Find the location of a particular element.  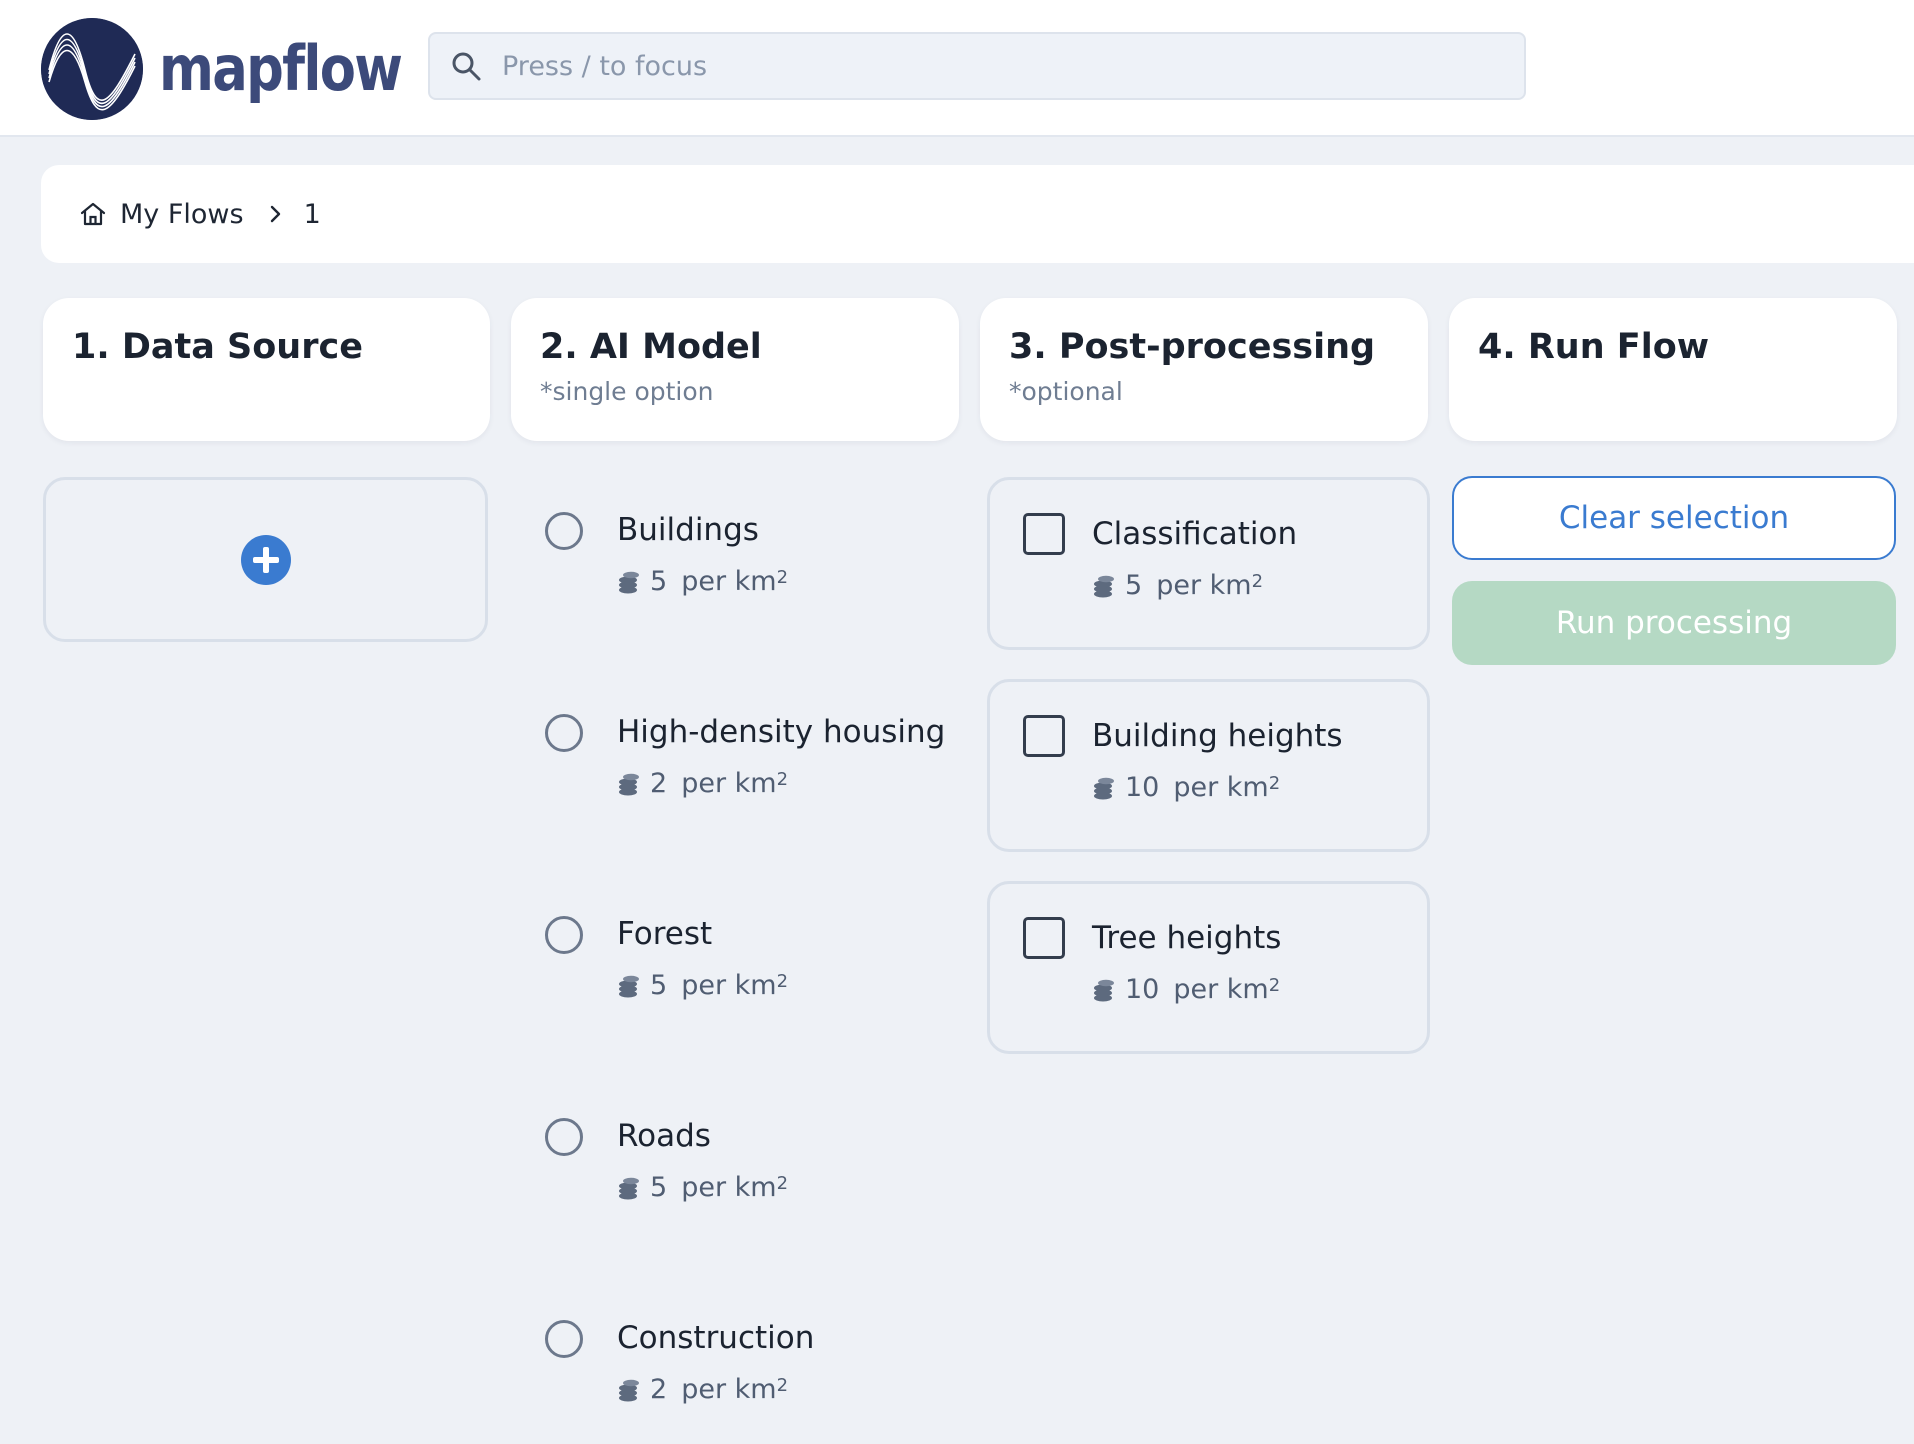

postprocessing-option-building-heights: Building heights 10 per km 2 is located at coordinates (1208, 765).